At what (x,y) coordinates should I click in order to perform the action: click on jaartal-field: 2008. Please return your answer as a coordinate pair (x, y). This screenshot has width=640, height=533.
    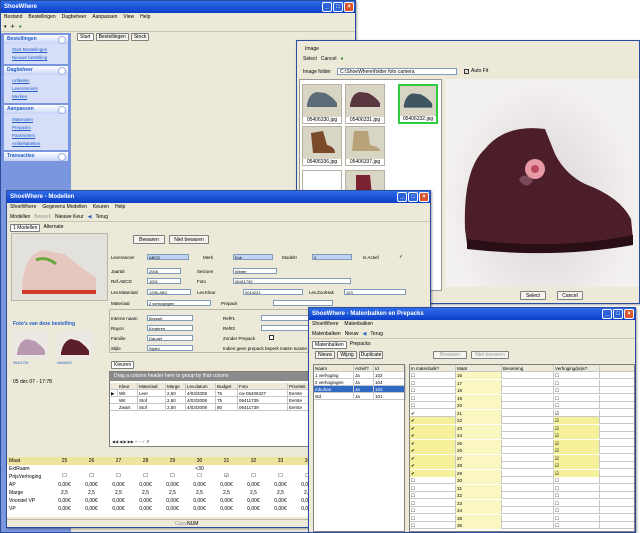
    Looking at the image, I should click on (164, 271).